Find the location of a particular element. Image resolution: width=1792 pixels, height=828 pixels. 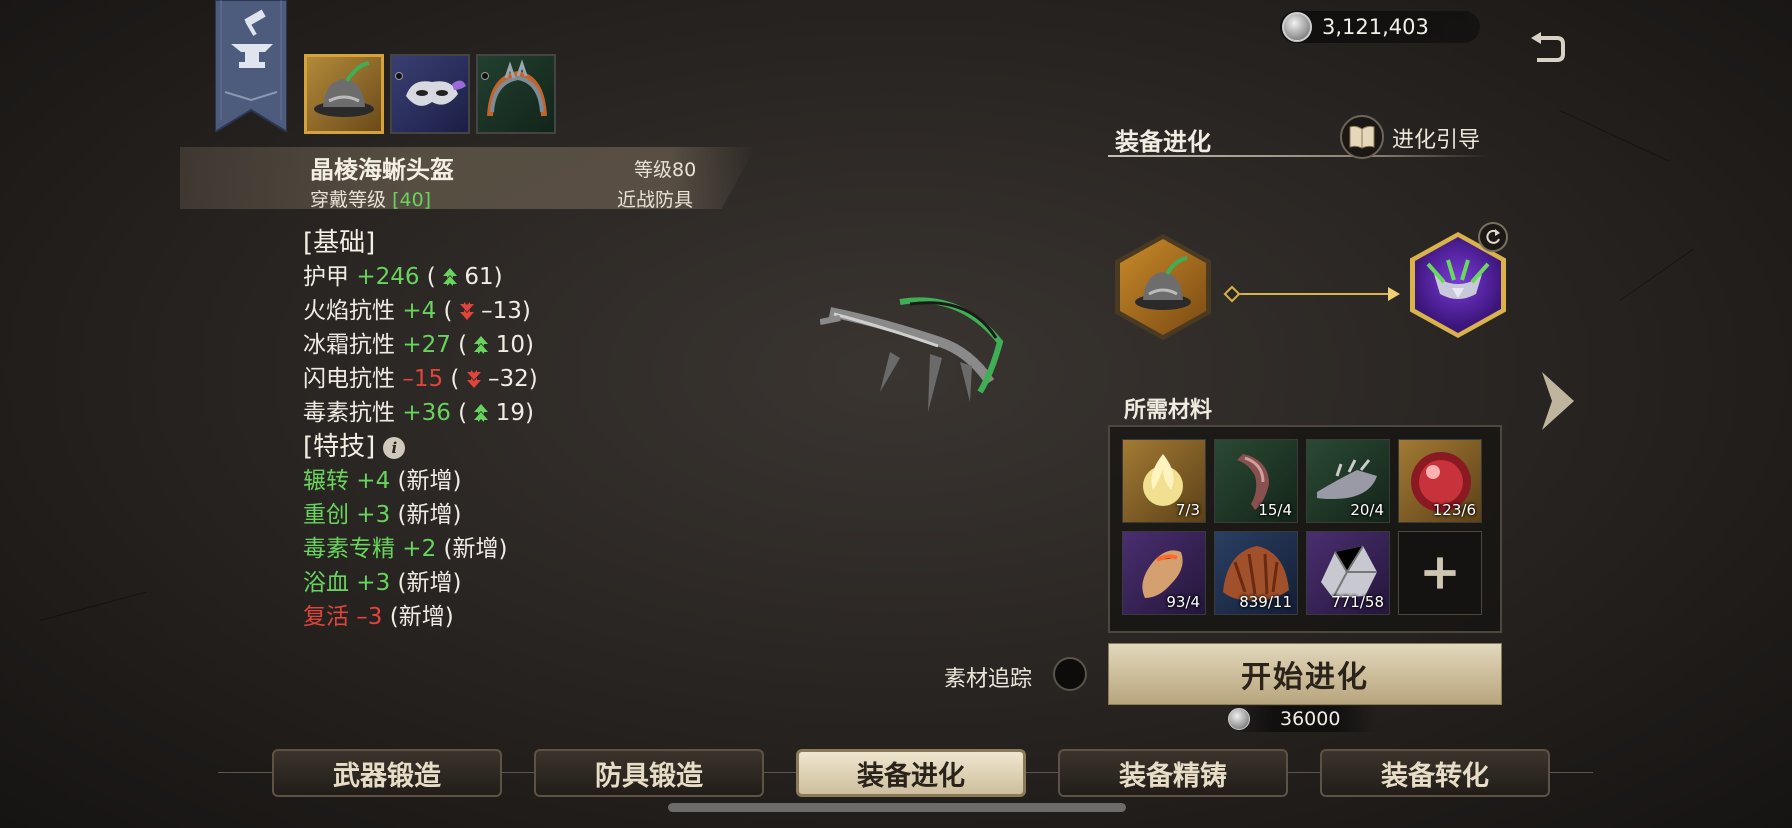

skill-text: 辗转 +4 is located at coordinates (347, 481).